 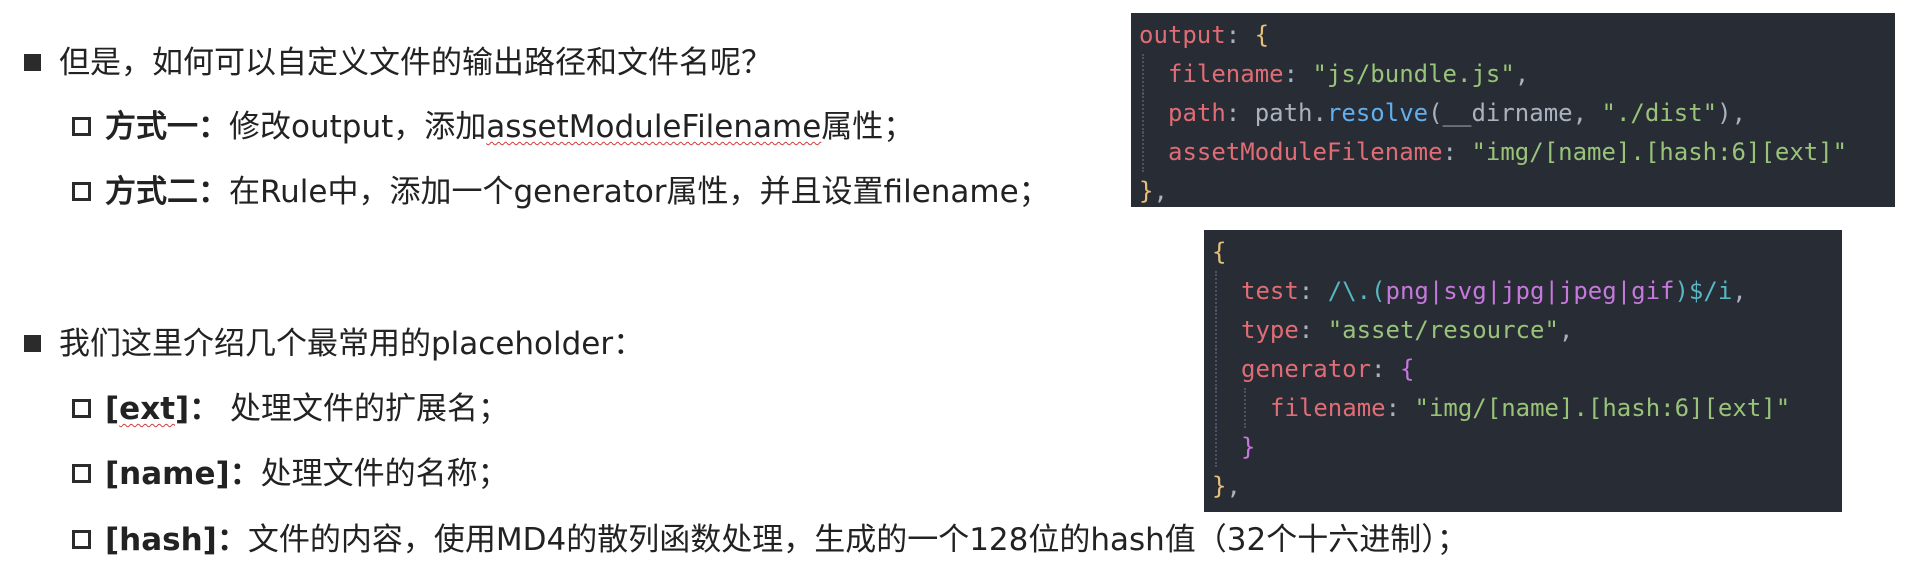 I want to click on code-line: output: {, so click(x=1204, y=35).